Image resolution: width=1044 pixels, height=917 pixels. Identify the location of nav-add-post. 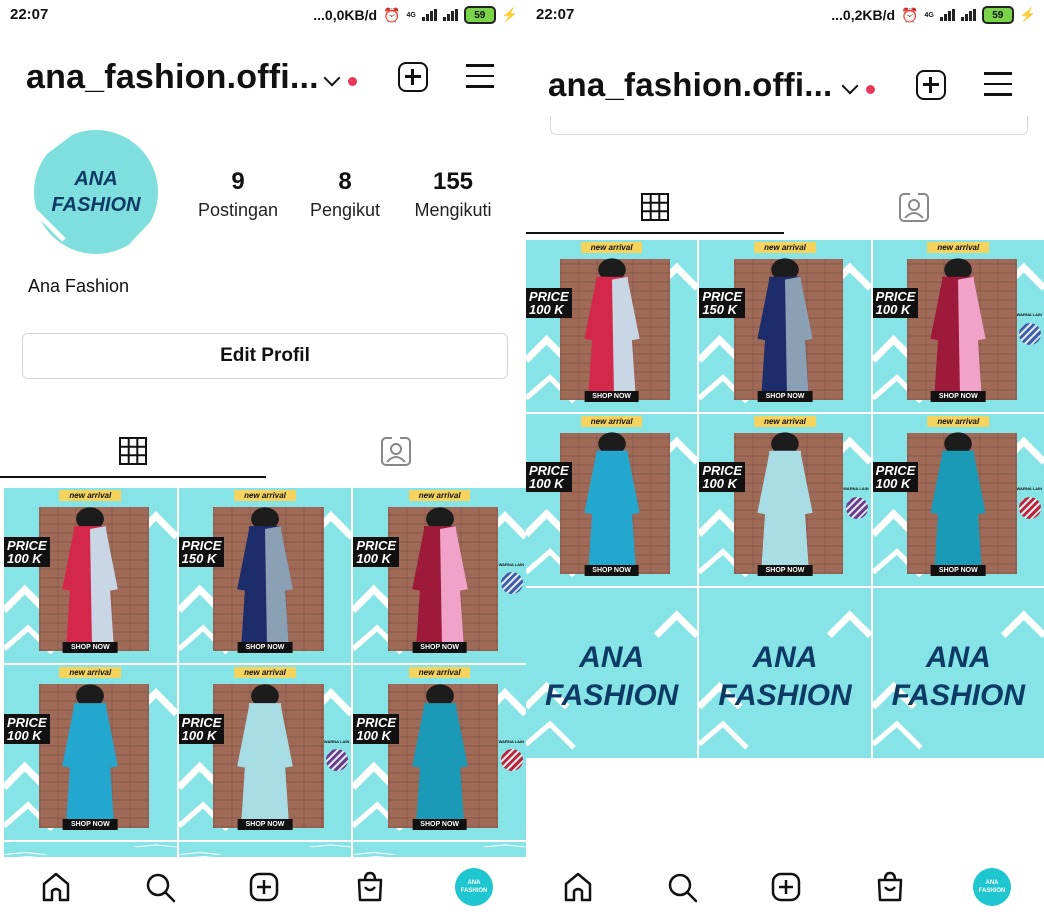
(264, 887).